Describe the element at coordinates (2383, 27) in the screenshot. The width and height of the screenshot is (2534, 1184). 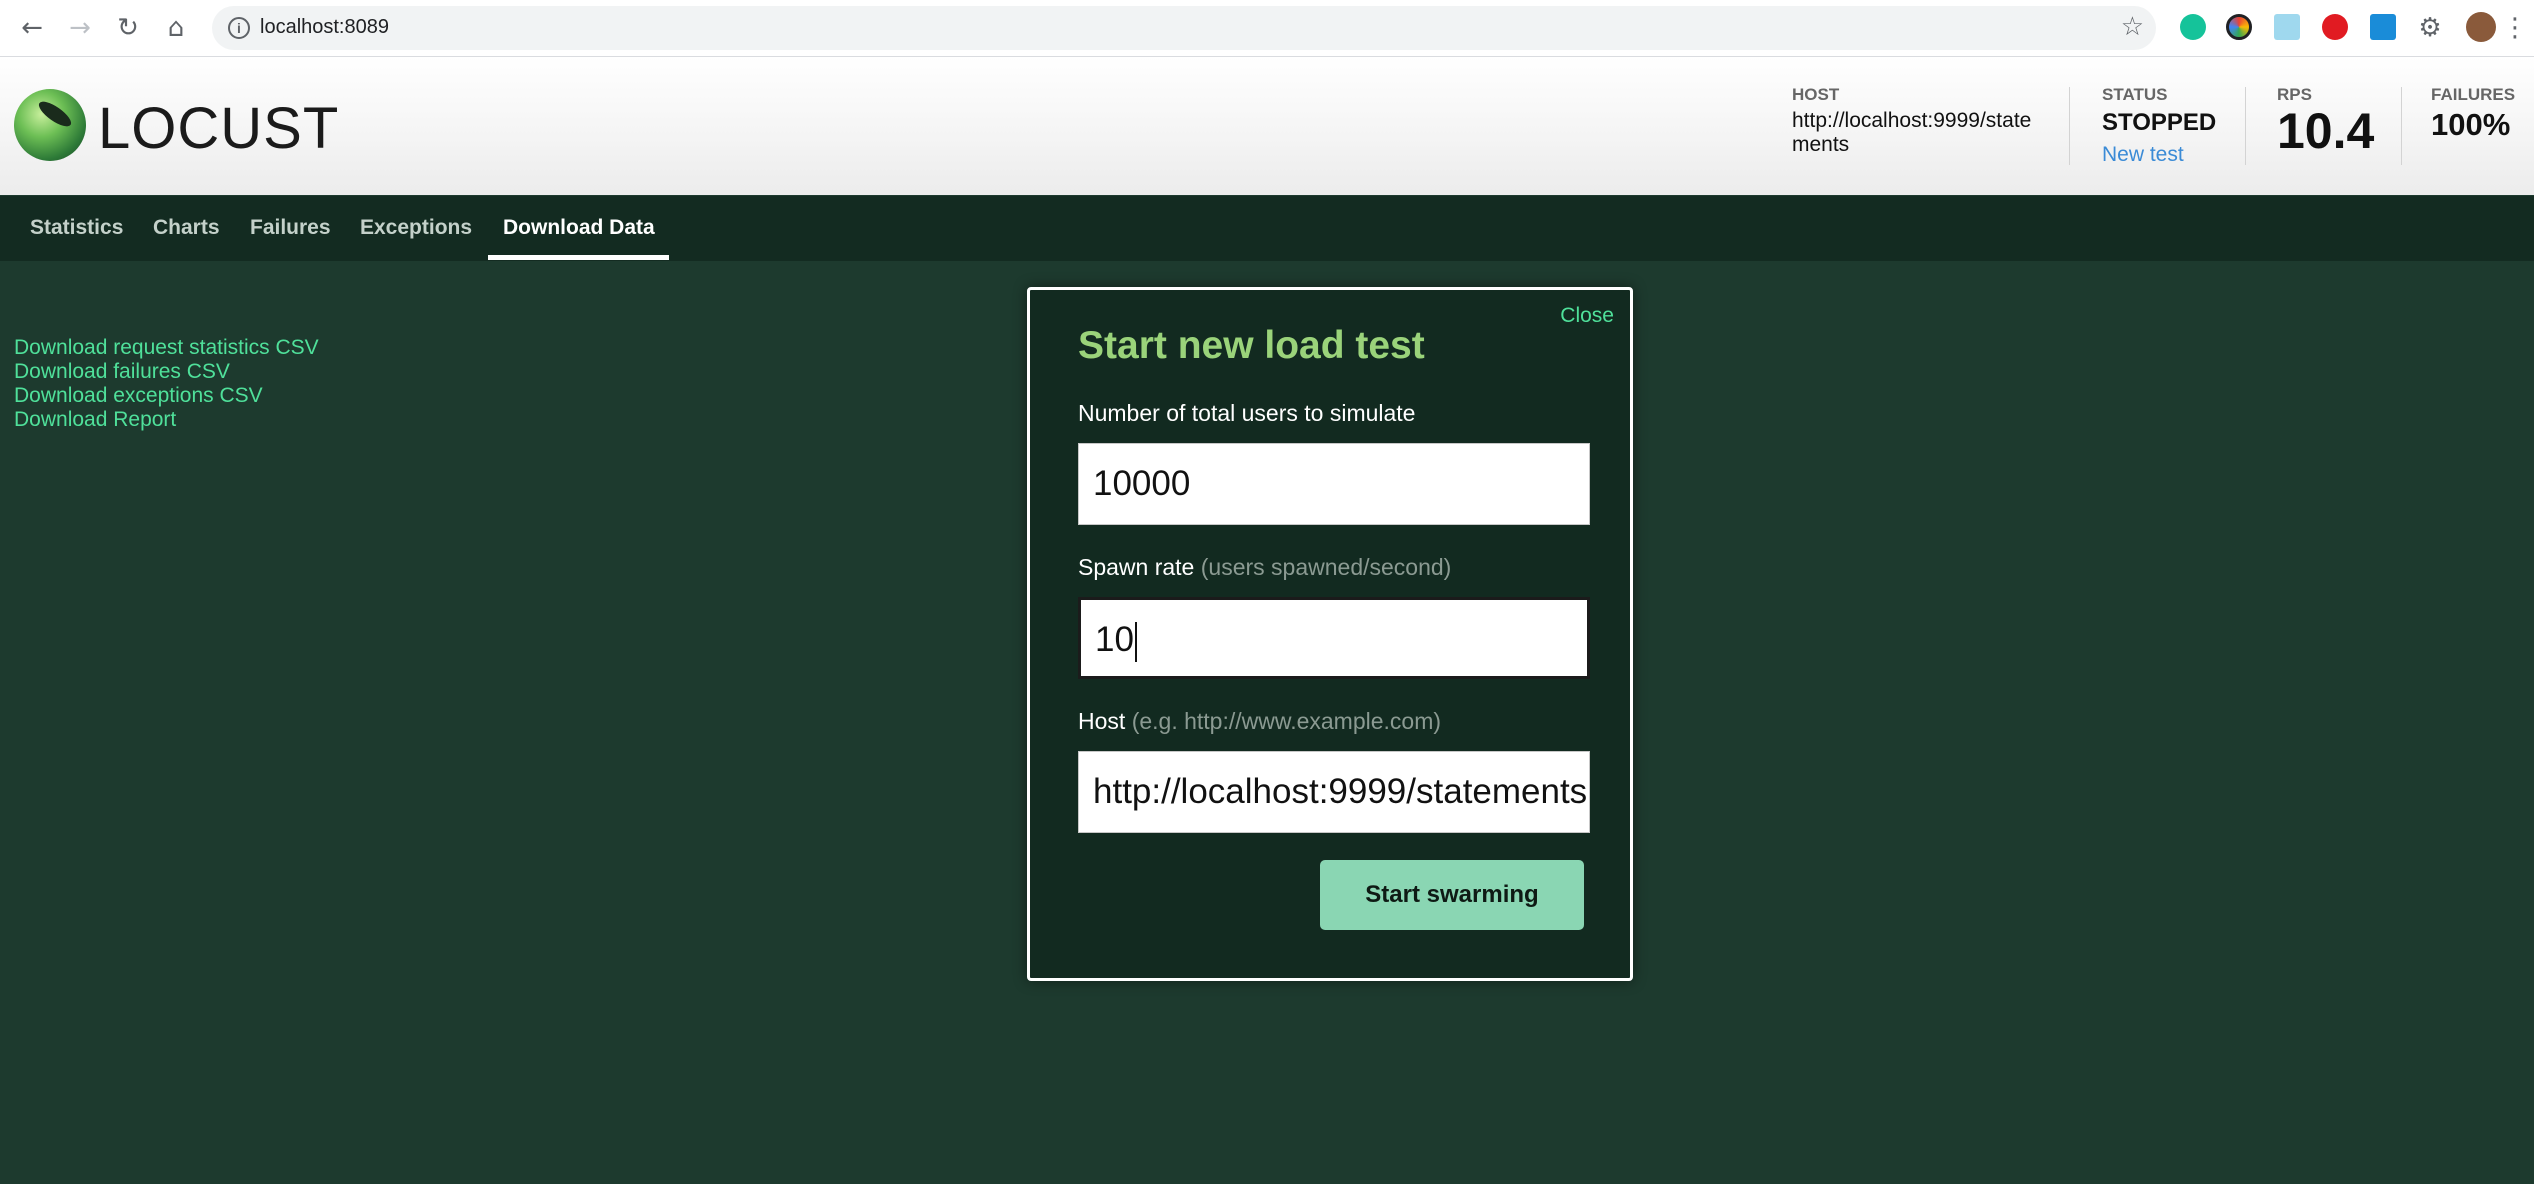
I see `window-extension-icon` at that location.